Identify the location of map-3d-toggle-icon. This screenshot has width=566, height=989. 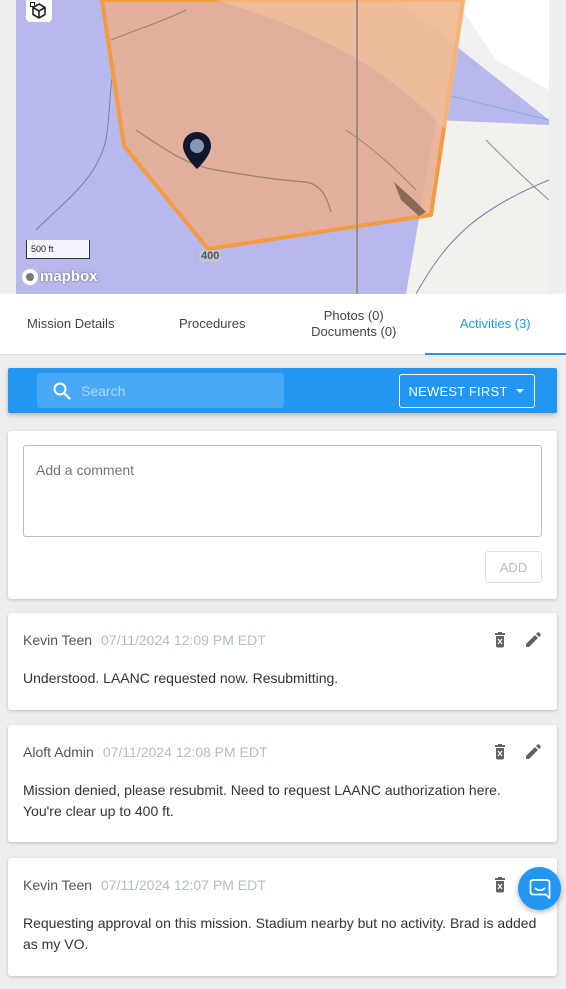
(39, 11).